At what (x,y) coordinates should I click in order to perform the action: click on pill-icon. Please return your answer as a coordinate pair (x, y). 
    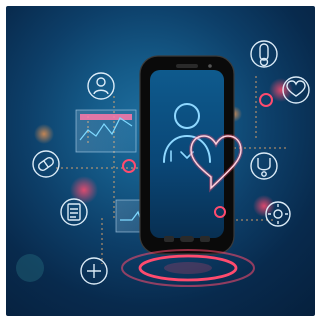
    Looking at the image, I should click on (46, 164).